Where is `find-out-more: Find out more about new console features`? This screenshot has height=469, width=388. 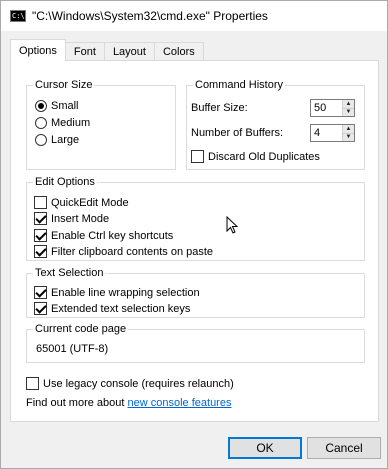
find-out-more: Find out more about new console features is located at coordinates (128, 403).